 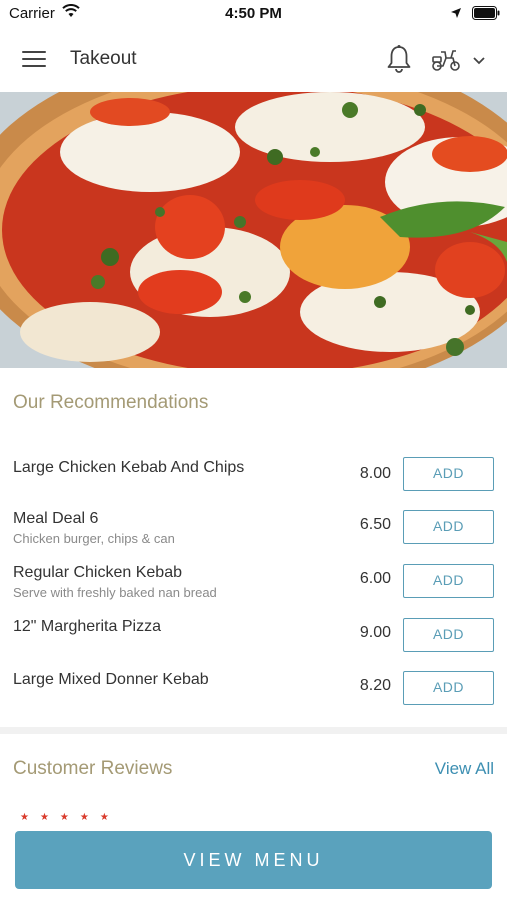 What do you see at coordinates (35, 59) in the screenshot?
I see `menu-icon` at bounding box center [35, 59].